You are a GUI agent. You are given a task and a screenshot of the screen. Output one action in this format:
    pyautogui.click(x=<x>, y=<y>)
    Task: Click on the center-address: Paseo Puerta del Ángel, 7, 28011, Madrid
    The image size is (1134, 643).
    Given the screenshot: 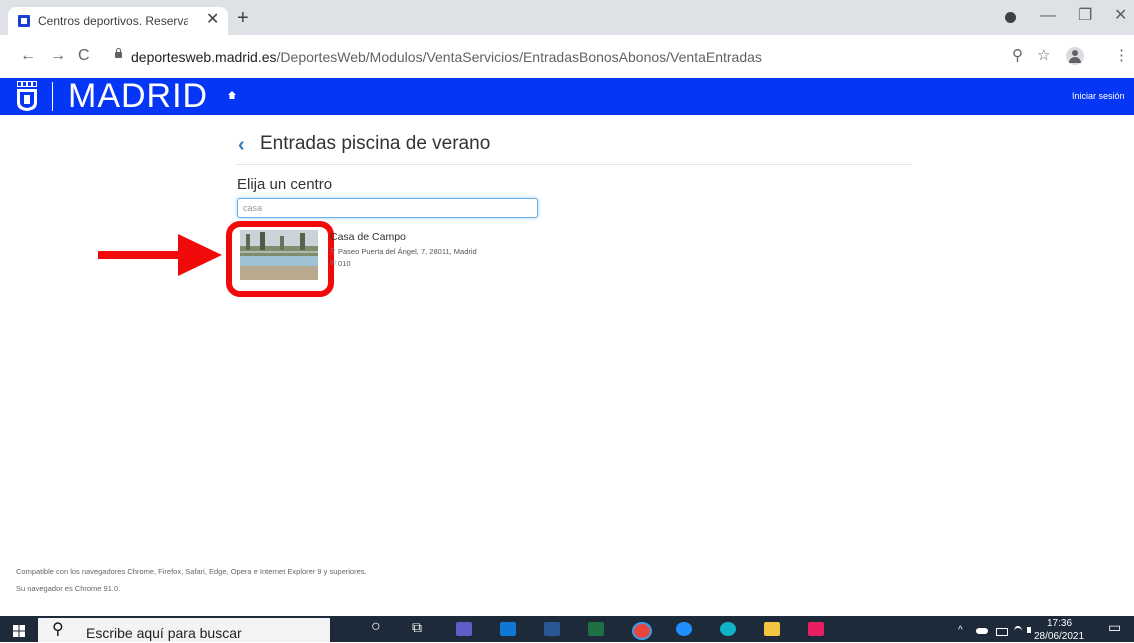 What is the action you would take?
    pyautogui.click(x=407, y=251)
    